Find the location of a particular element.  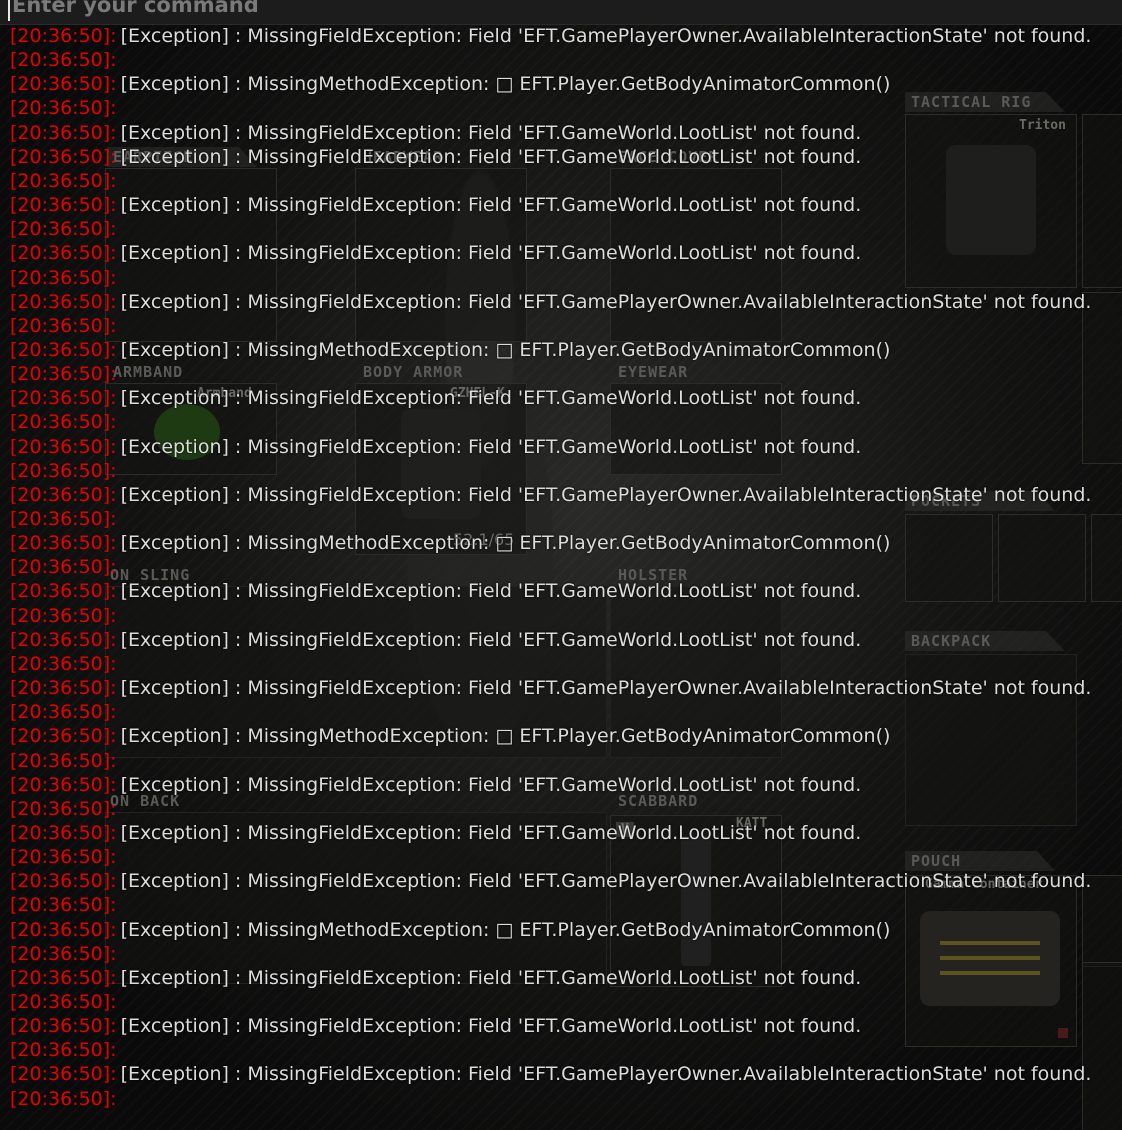

command-input is located at coordinates (560, 10).